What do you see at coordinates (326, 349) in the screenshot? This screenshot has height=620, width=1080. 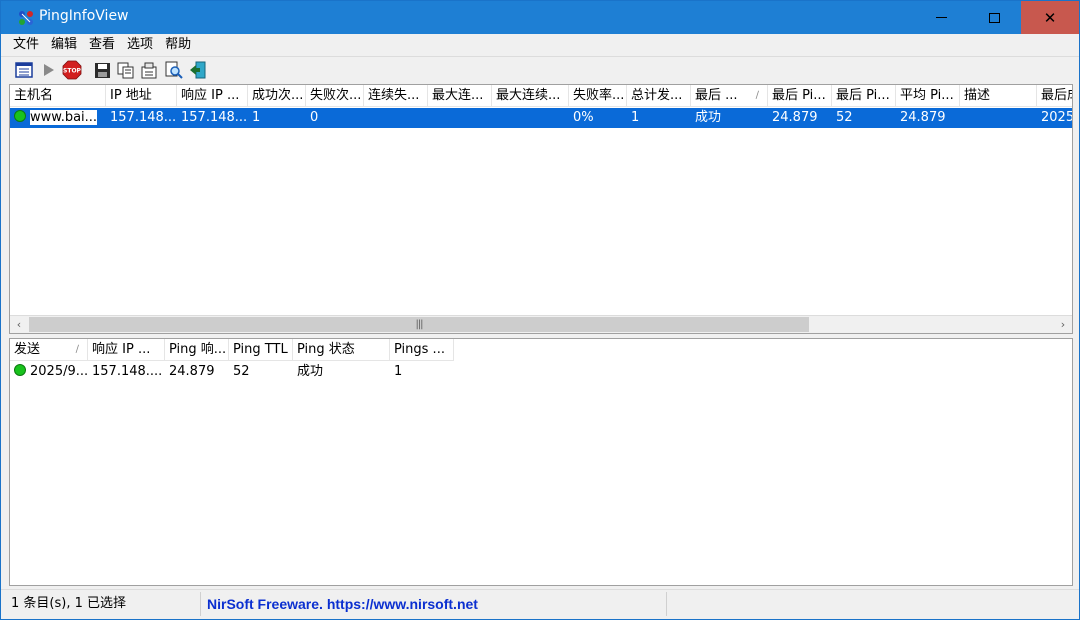 I see `col-label: Ping 状态` at bounding box center [326, 349].